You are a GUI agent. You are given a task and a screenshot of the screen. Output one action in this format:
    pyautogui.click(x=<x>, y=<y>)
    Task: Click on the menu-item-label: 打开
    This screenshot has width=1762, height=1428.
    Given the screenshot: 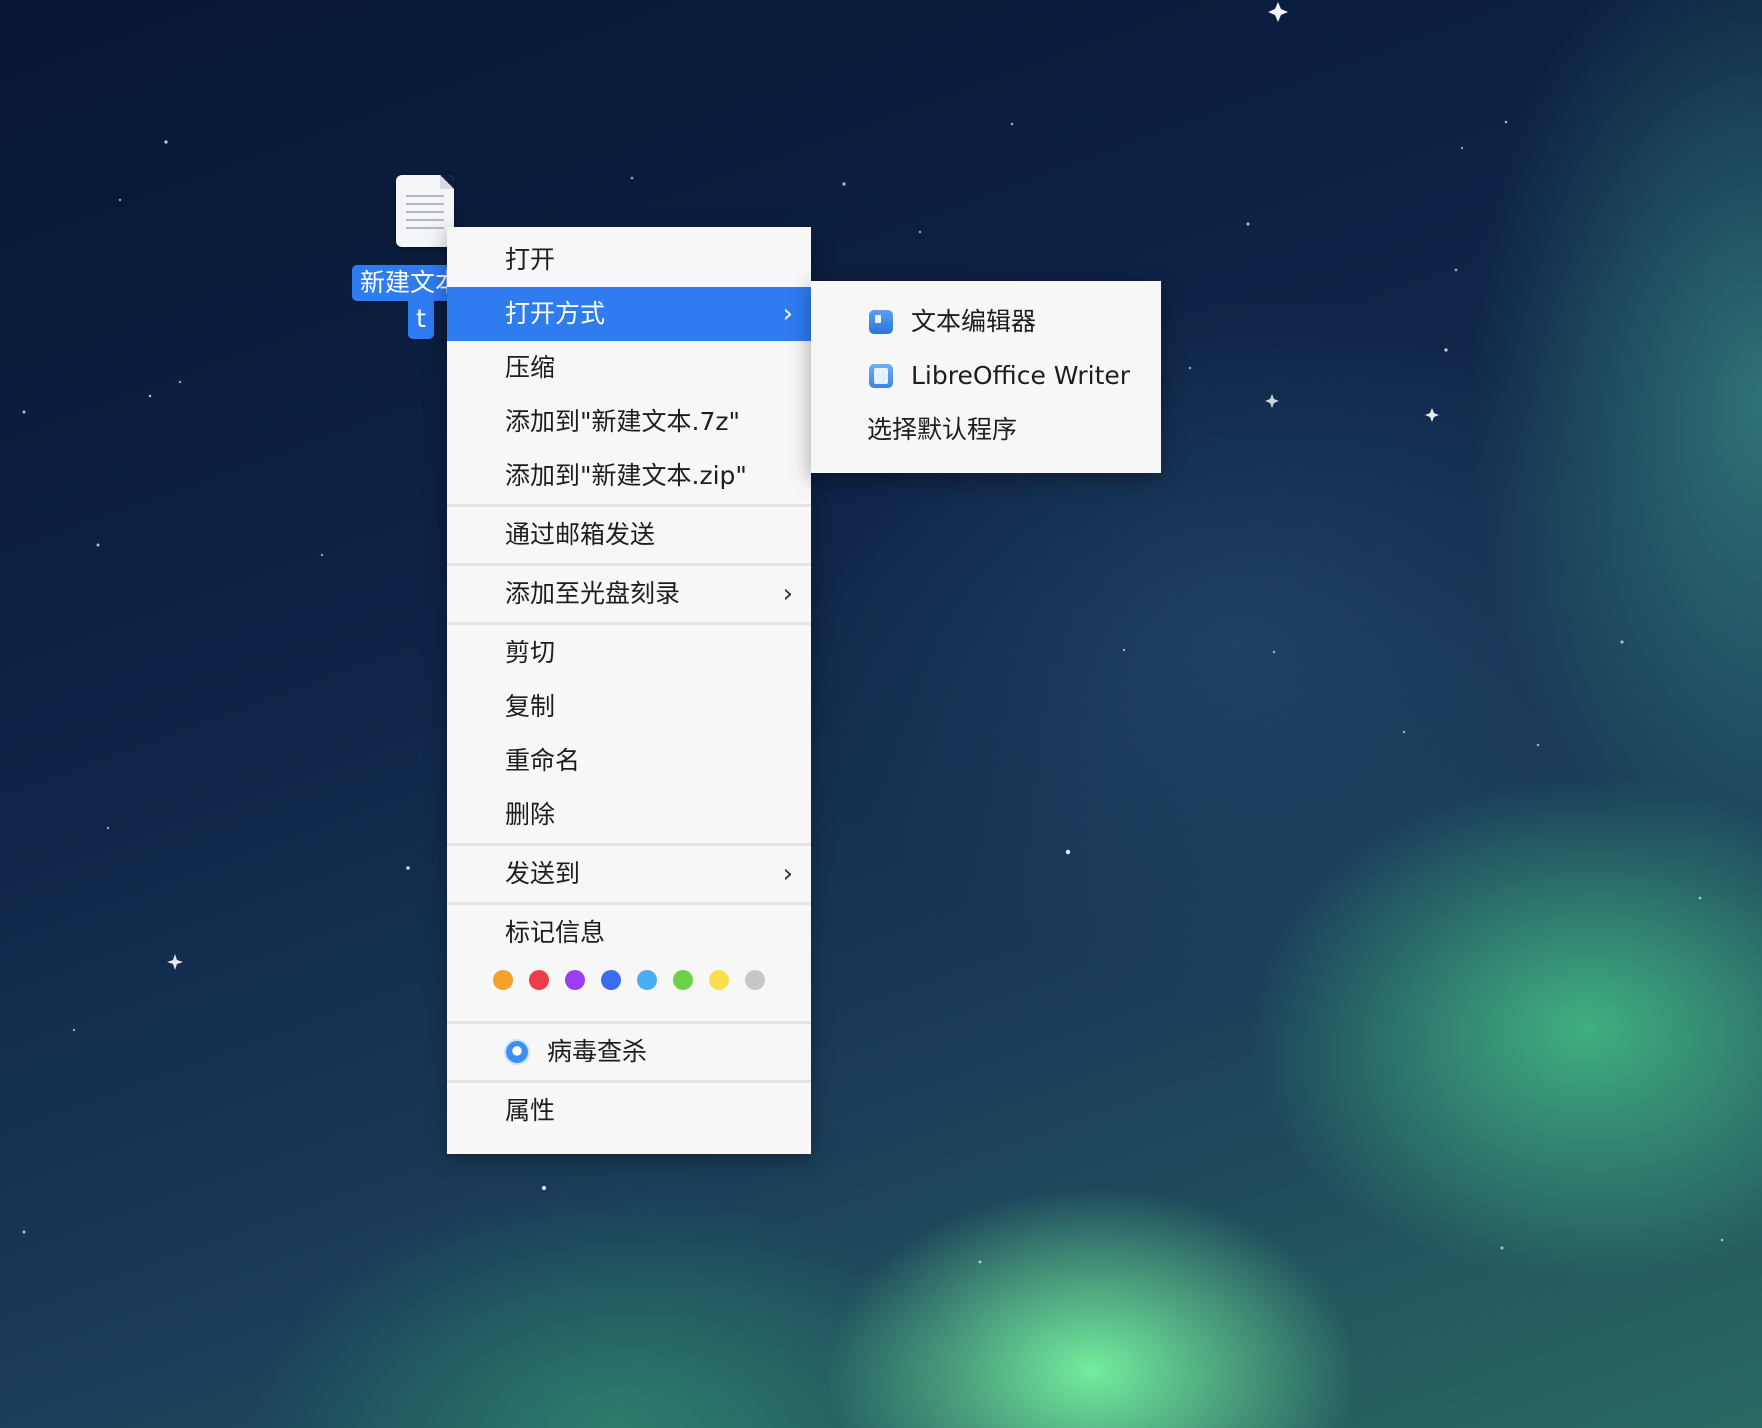 What is the action you would take?
    pyautogui.click(x=530, y=259)
    